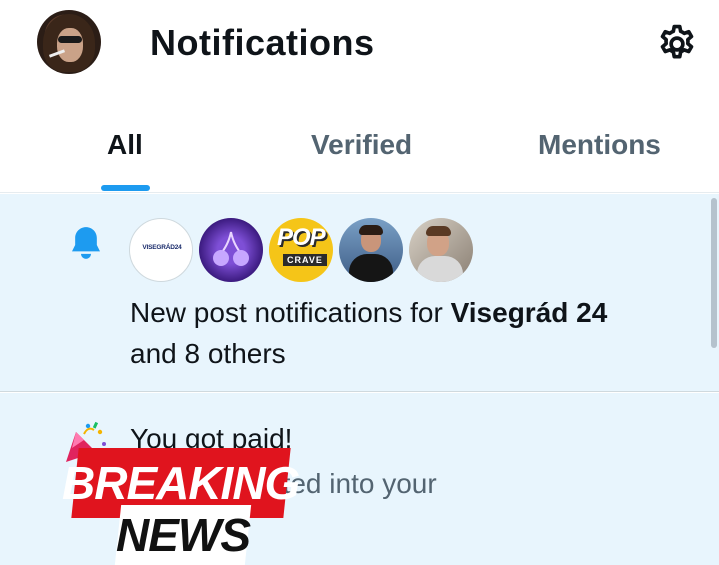 The image size is (719, 565). I want to click on avatar-cherry, so click(231, 250).